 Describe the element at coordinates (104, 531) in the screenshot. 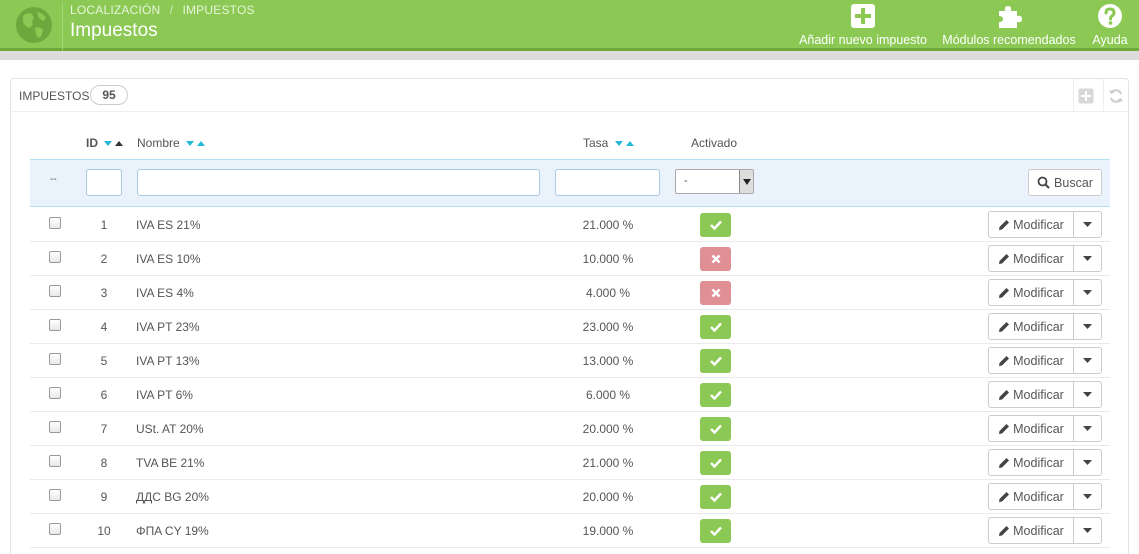

I see `row-id: 10` at that location.